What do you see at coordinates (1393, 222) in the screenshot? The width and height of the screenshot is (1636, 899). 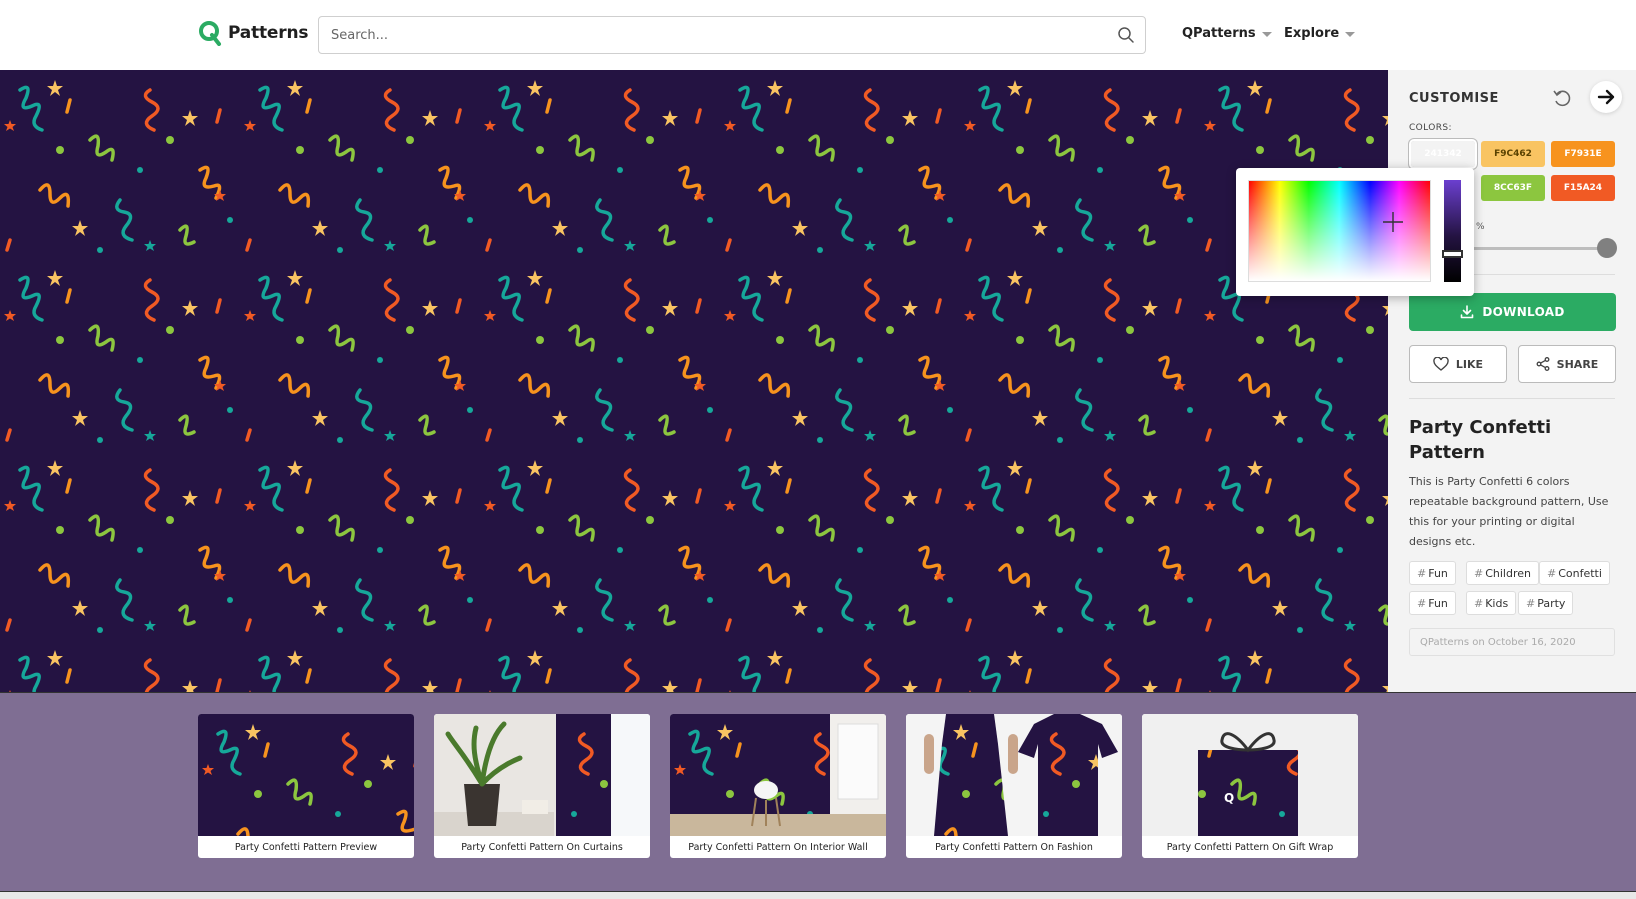 I see `crosshair-icon` at bounding box center [1393, 222].